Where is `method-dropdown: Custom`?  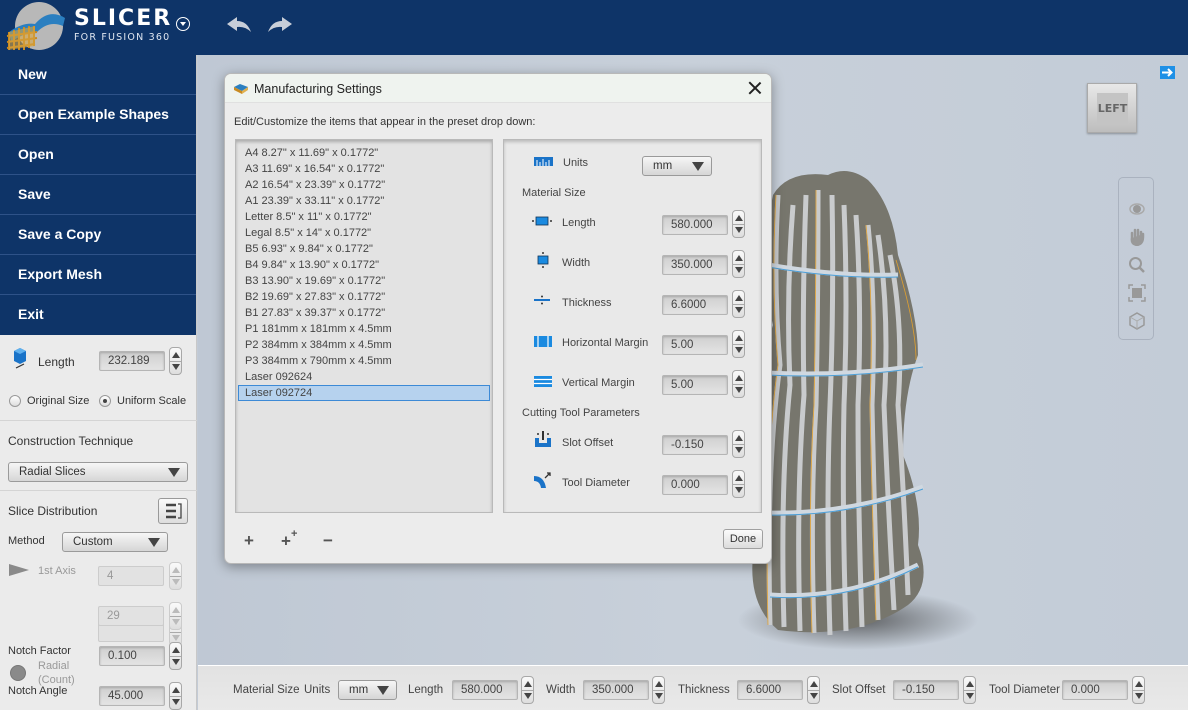
method-dropdown: Custom is located at coordinates (115, 542).